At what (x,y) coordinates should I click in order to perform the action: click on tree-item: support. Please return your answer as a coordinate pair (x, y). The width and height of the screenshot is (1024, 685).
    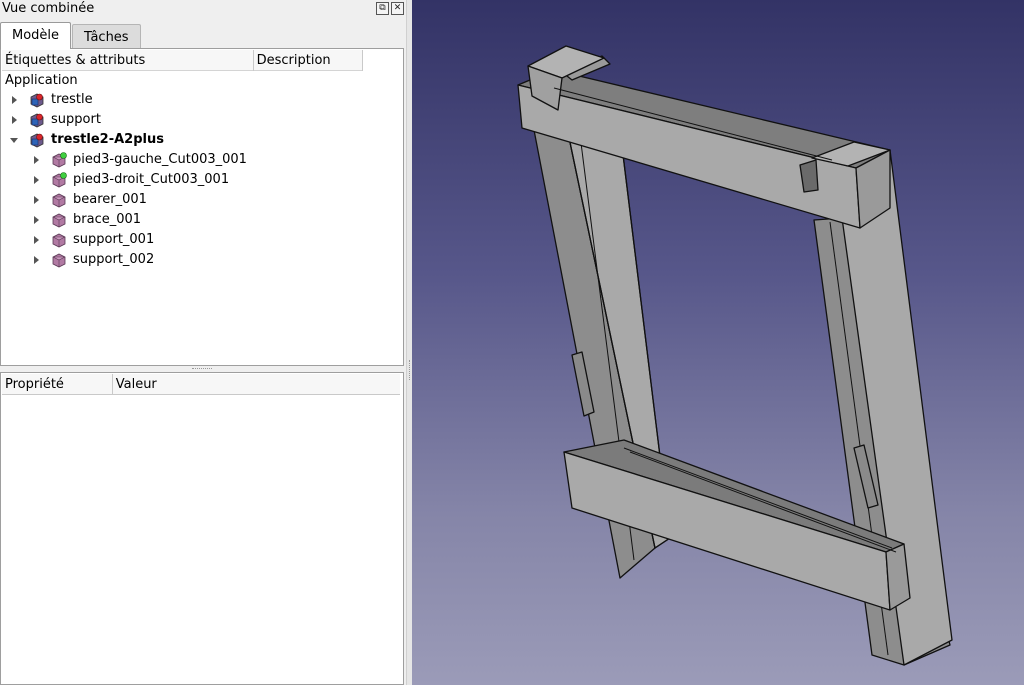
    Looking at the image, I should click on (202, 120).